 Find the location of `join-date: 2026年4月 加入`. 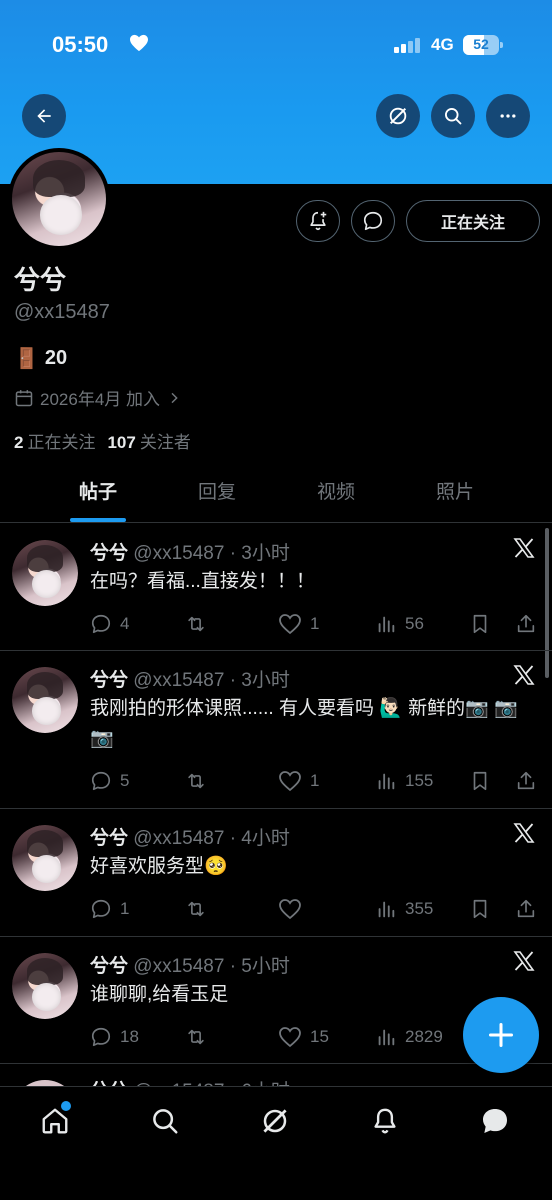

join-date: 2026年4月 加入 is located at coordinates (98, 397).